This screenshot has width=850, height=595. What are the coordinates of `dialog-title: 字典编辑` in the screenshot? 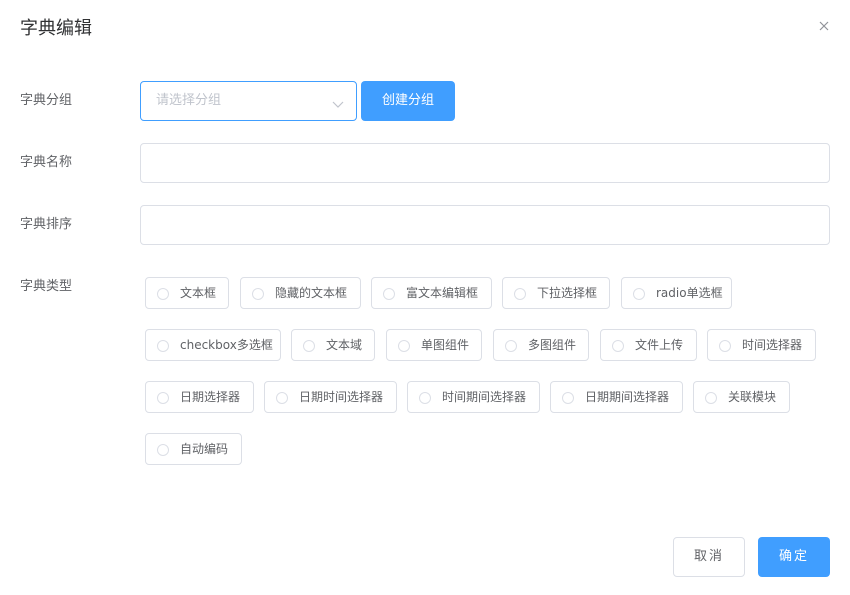 It's located at (56, 28).